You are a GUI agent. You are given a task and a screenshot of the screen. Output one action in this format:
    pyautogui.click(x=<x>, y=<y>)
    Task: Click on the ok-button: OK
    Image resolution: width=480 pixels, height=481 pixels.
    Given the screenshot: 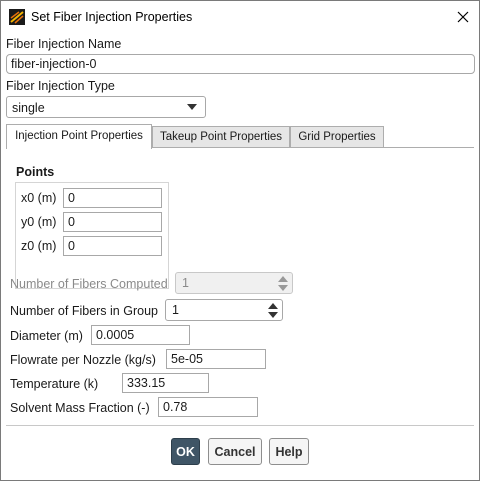 What is the action you would take?
    pyautogui.click(x=185, y=451)
    